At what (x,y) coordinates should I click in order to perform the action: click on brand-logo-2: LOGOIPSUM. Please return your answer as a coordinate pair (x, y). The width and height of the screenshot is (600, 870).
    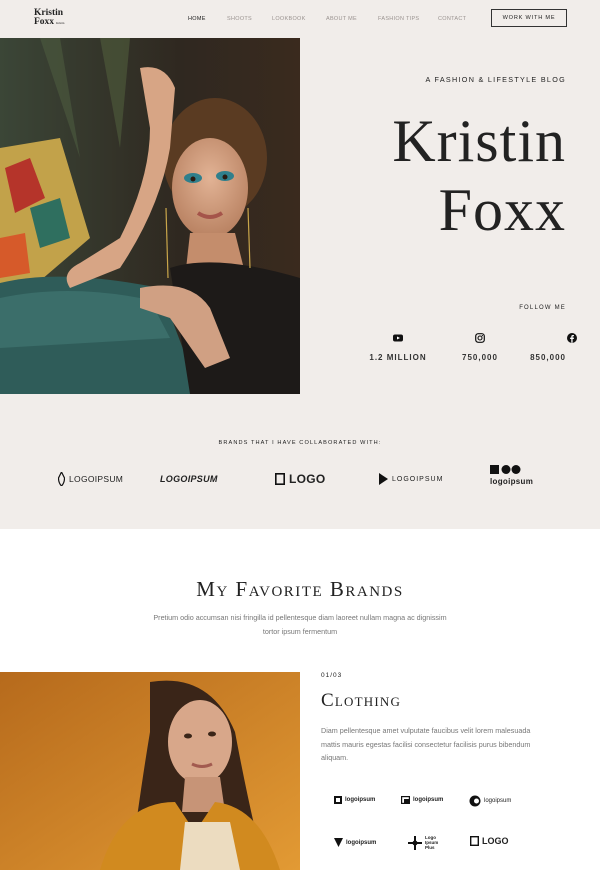
    Looking at the image, I should click on (189, 479).